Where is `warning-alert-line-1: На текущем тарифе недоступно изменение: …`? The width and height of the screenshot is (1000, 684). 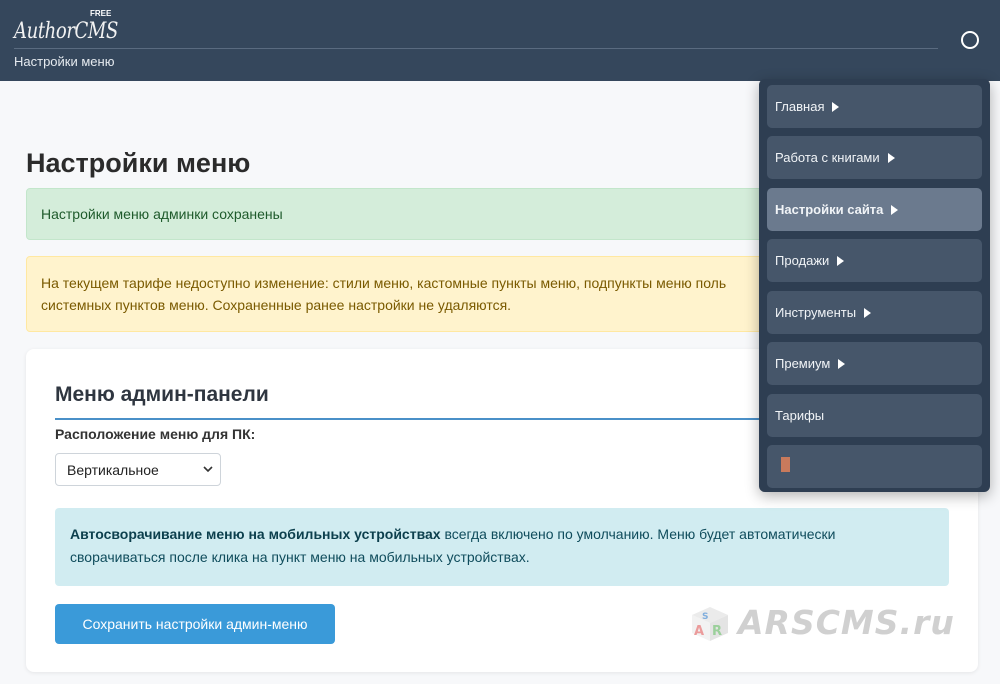
warning-alert-line-1: На текущем тарифе недоступно изменение: … is located at coordinates (384, 283).